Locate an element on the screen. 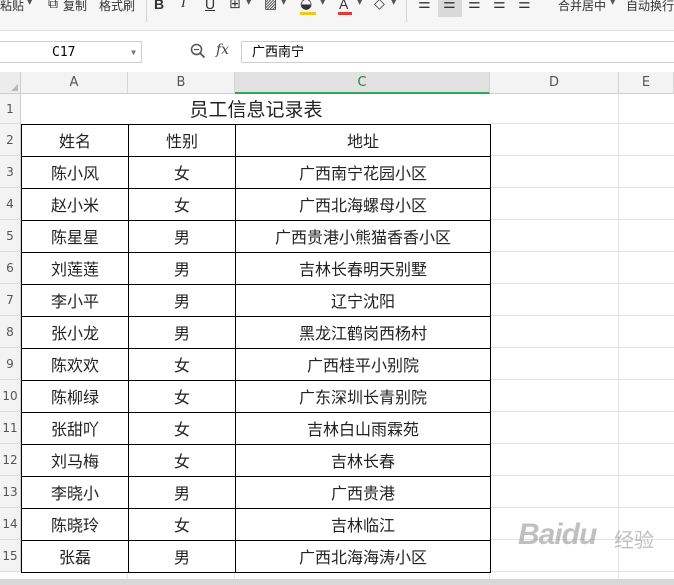 The image size is (674, 585). cell-style-icon: ▨ is located at coordinates (270, 6).